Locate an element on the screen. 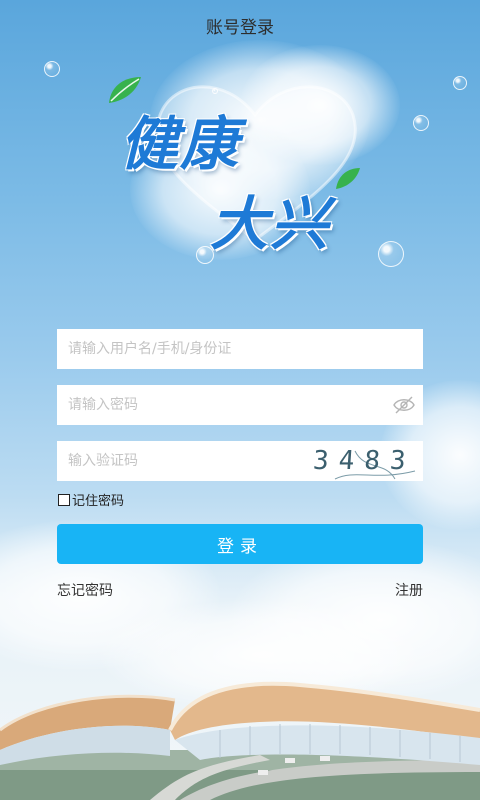 This screenshot has height=800, width=480. remember-password: 记住密码 is located at coordinates (91, 499).